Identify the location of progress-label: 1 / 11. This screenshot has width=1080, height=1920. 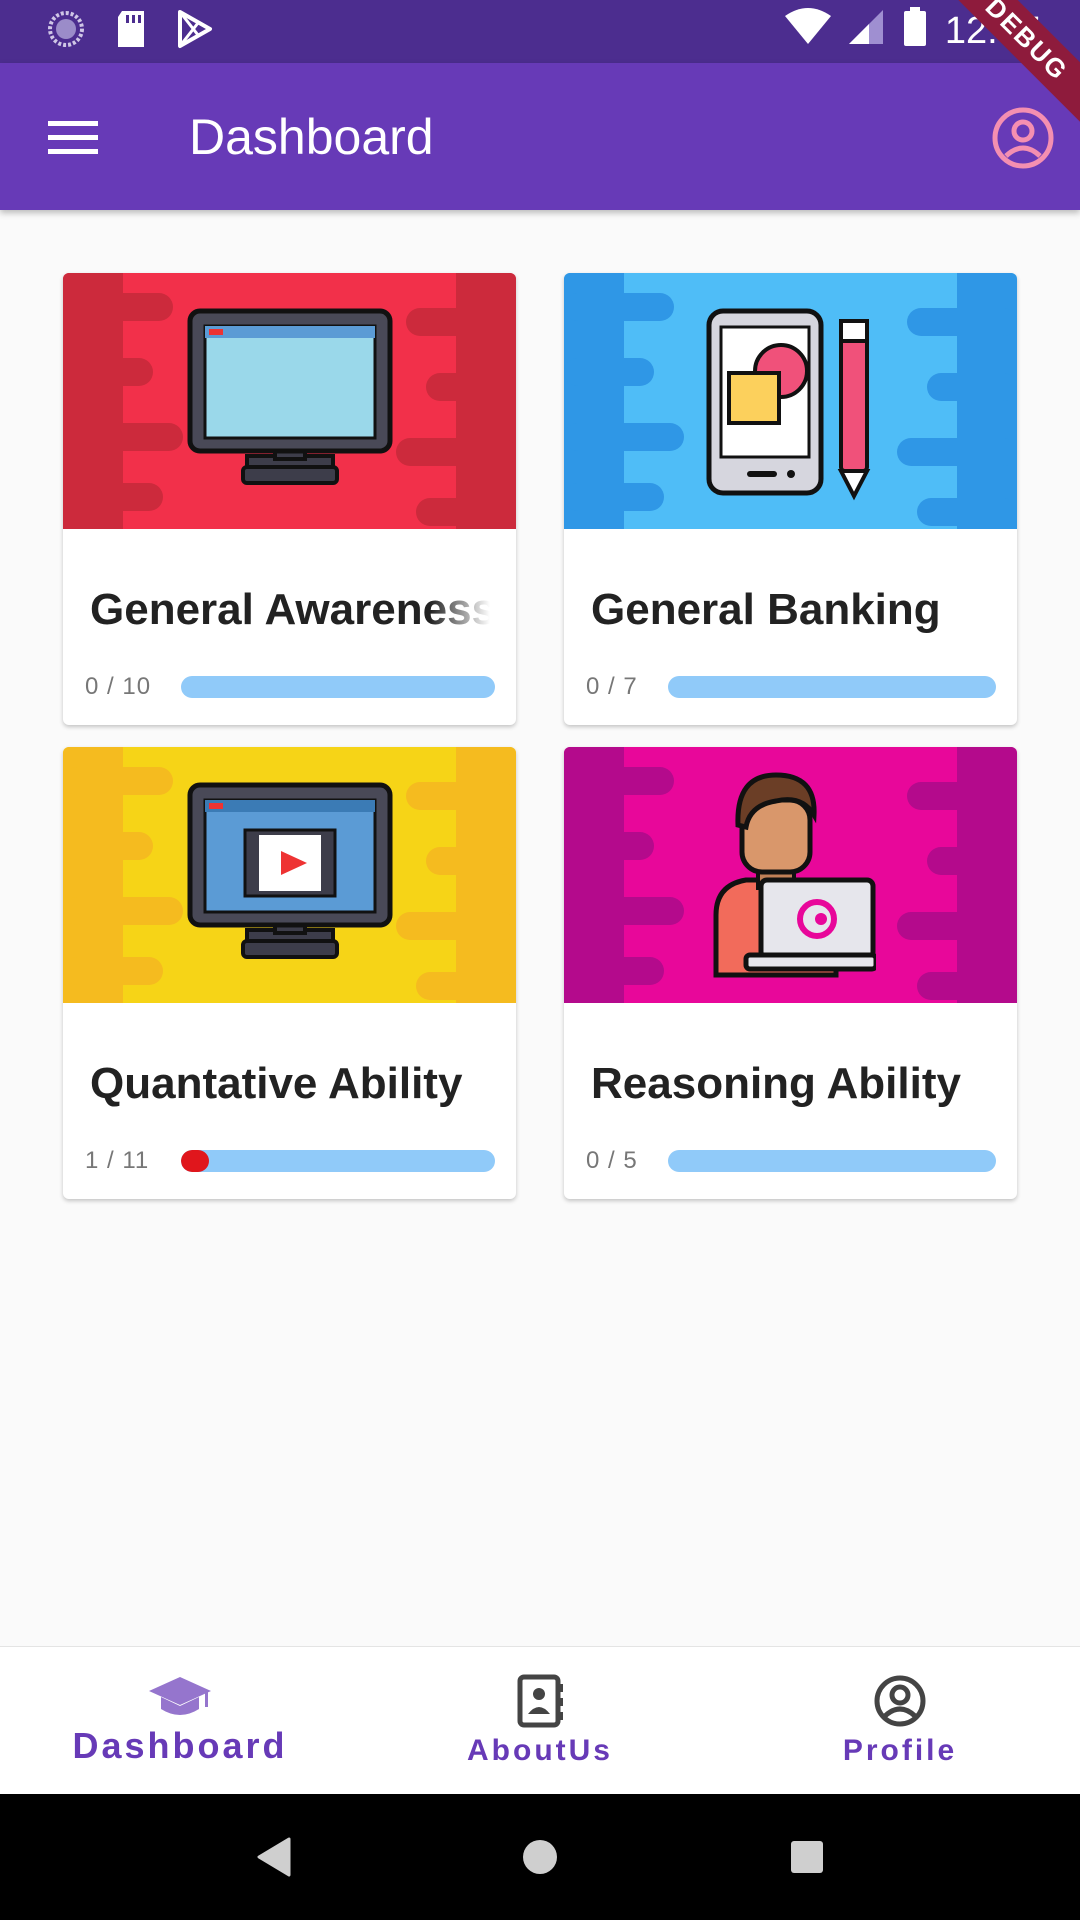
(117, 1160).